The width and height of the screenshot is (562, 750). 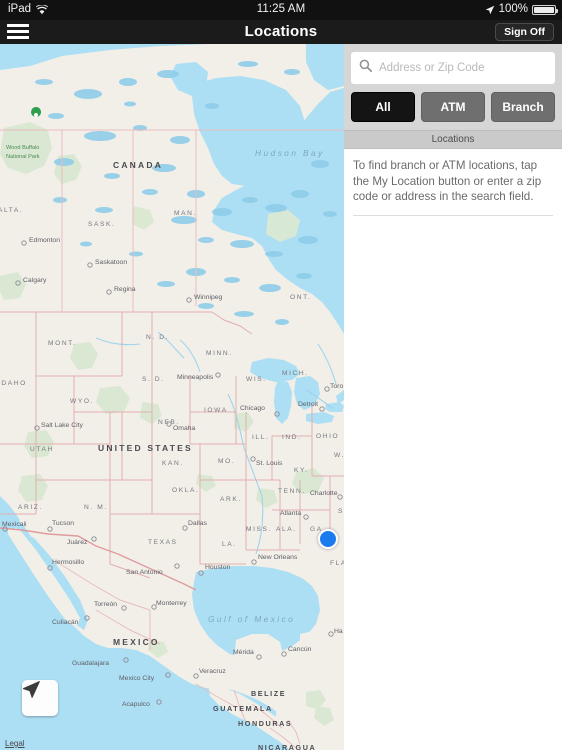 I want to click on svg-text: New Orleans, so click(x=278, y=557).